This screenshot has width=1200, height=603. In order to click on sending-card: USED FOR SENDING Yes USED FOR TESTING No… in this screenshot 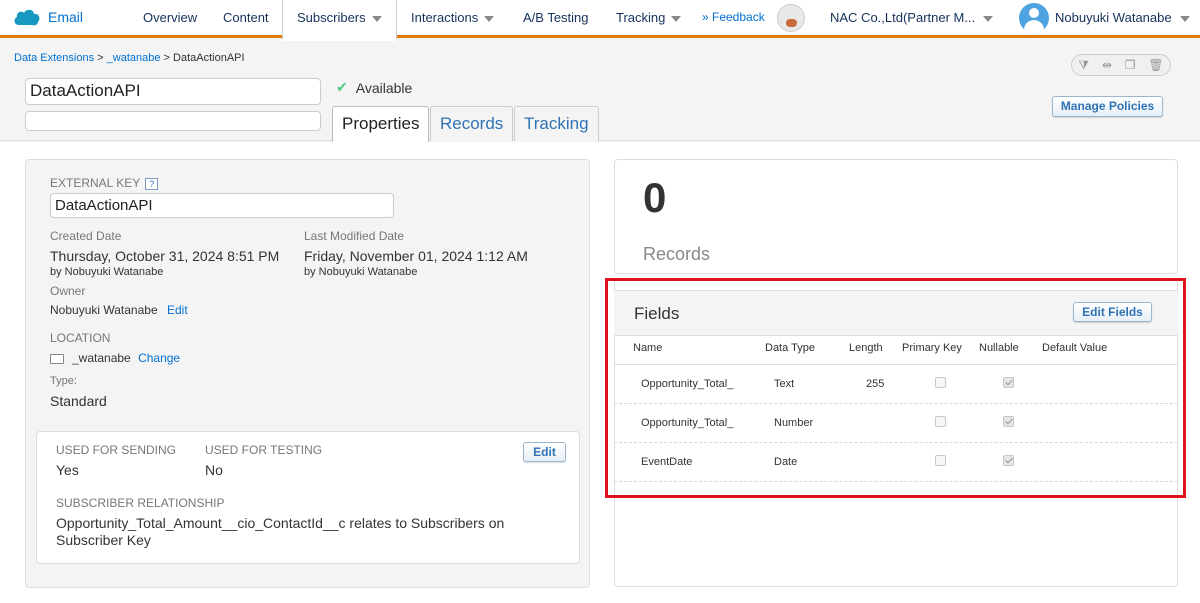, I will do `click(308, 497)`.